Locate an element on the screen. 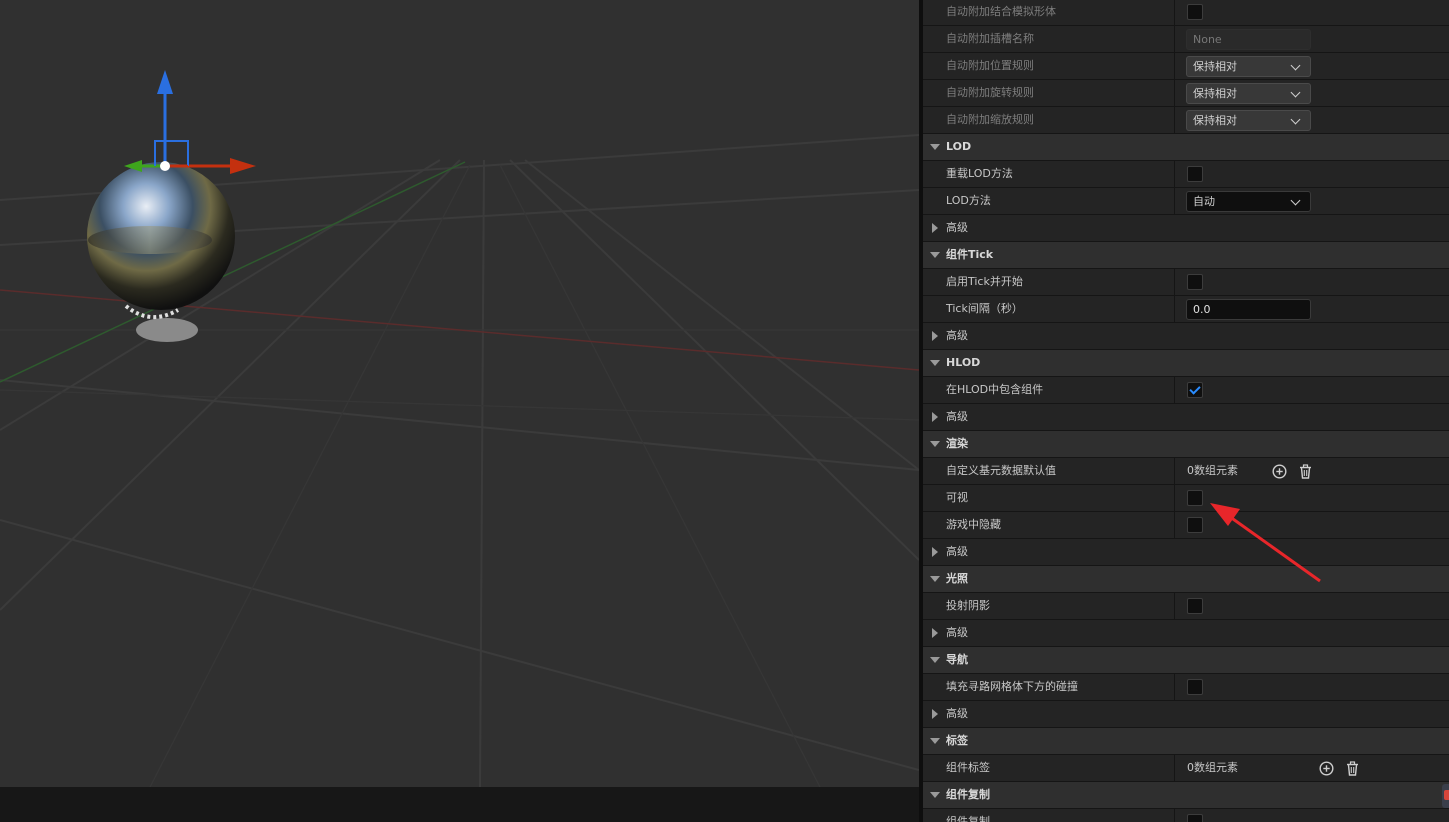 This screenshot has height=822, width=1449. section-label: 渲染 is located at coordinates (957, 443).